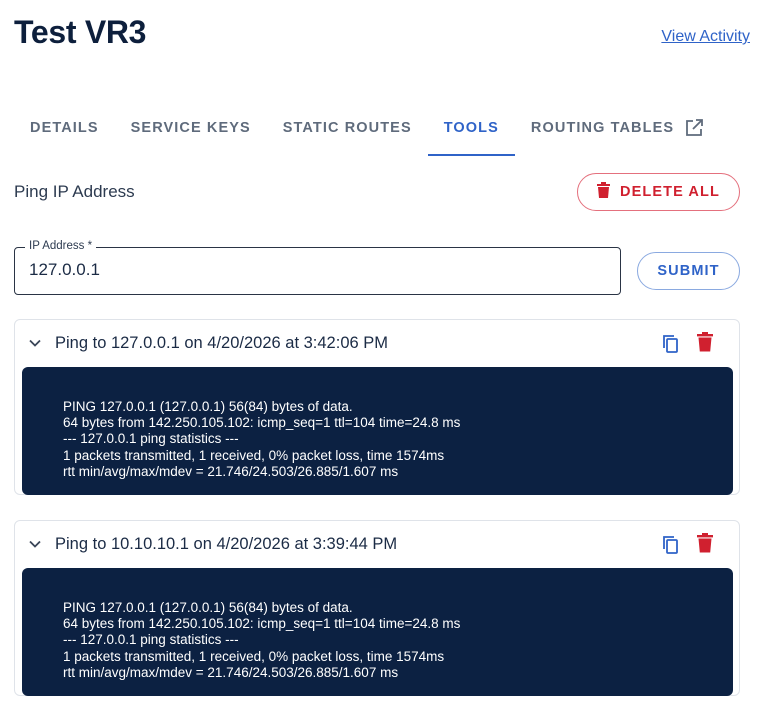  I want to click on ip-address-field: IP Address *, so click(317, 267).